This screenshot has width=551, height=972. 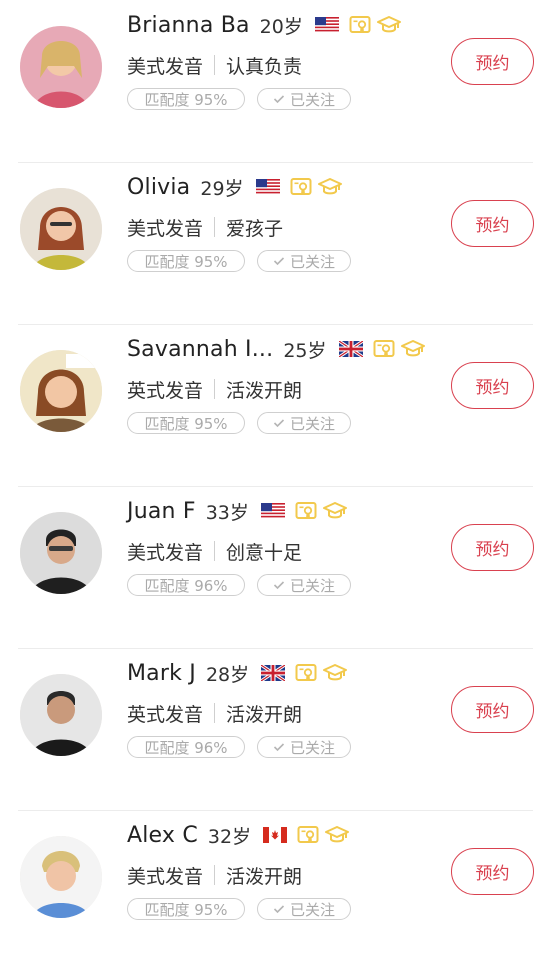 What do you see at coordinates (161, 511) in the screenshot?
I see `teacher-name: Juan F` at bounding box center [161, 511].